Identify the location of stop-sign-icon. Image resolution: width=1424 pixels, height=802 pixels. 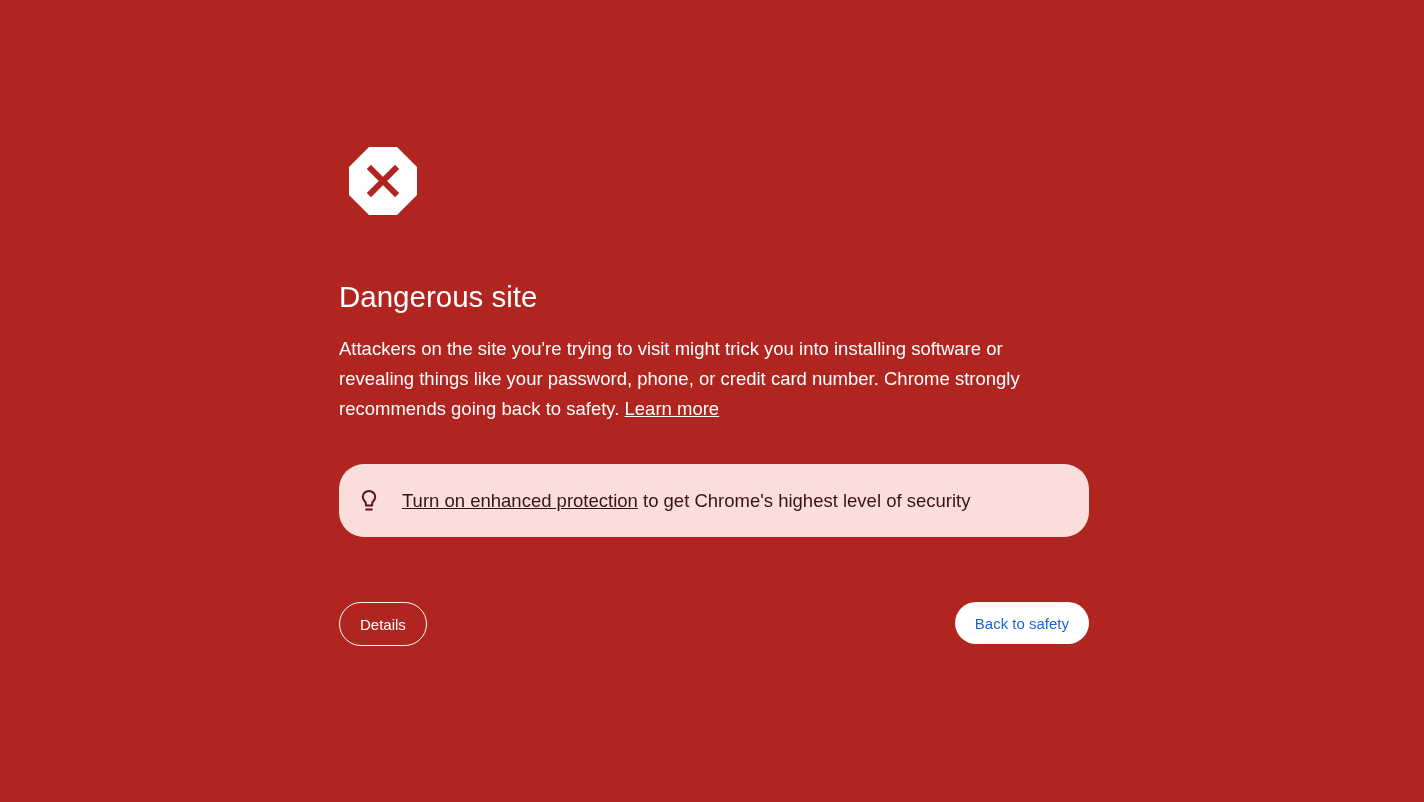
(383, 181).